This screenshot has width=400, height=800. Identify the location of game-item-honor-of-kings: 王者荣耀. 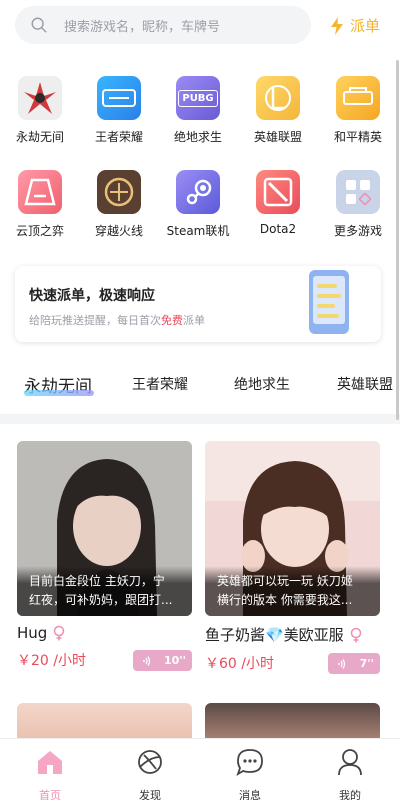
(119, 110).